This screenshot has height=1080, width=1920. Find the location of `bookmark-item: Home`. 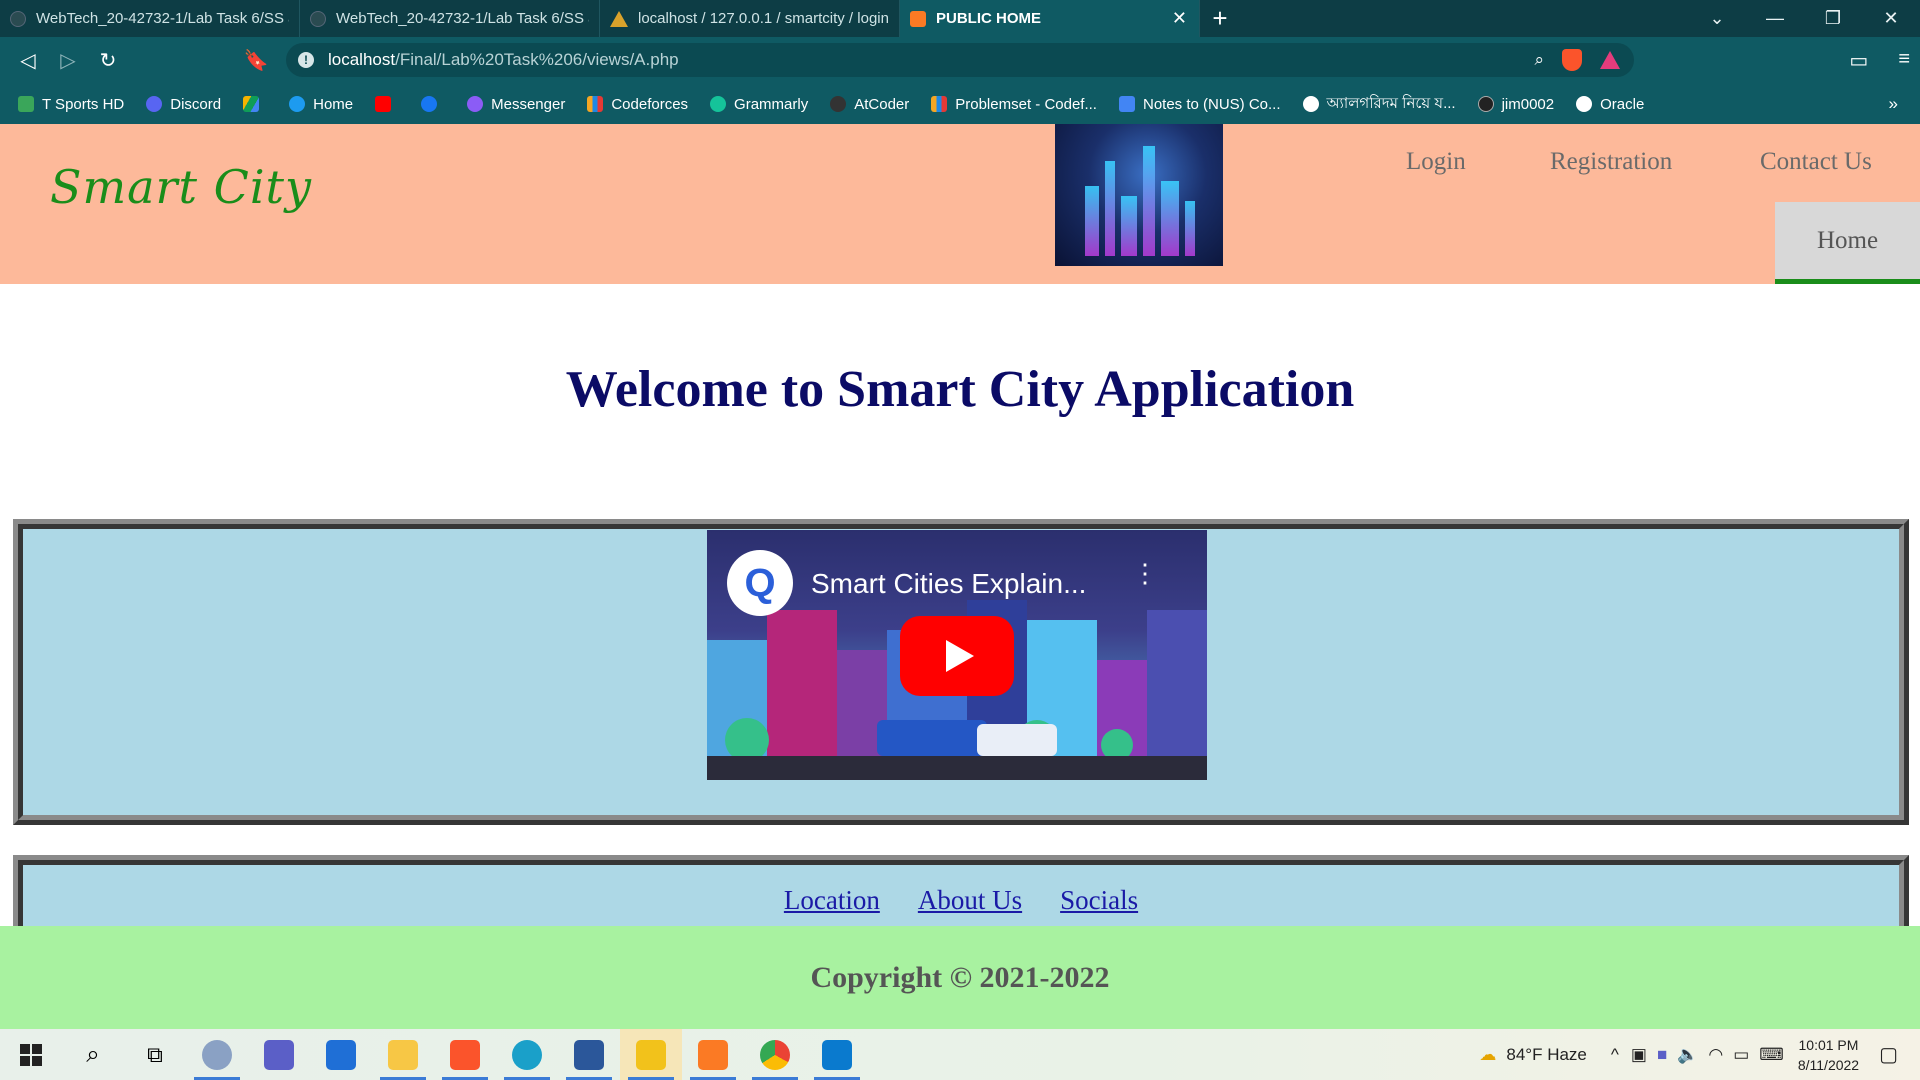

bookmark-item: Home is located at coordinates (321, 104).